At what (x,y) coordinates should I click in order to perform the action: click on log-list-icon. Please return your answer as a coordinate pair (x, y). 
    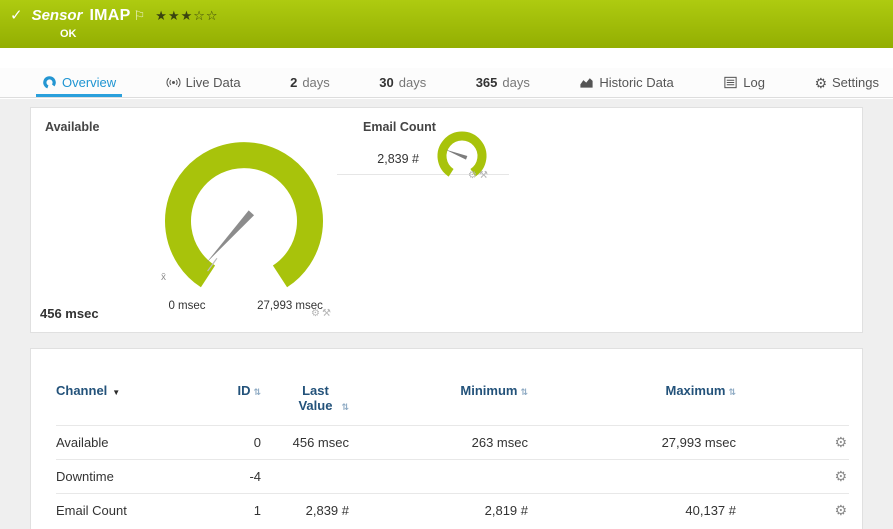
    Looking at the image, I should click on (730, 82).